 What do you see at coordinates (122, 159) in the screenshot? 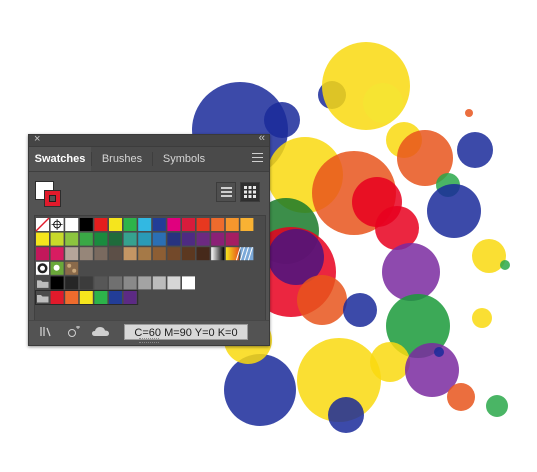
I see `tab-brushes: Brushes` at bounding box center [122, 159].